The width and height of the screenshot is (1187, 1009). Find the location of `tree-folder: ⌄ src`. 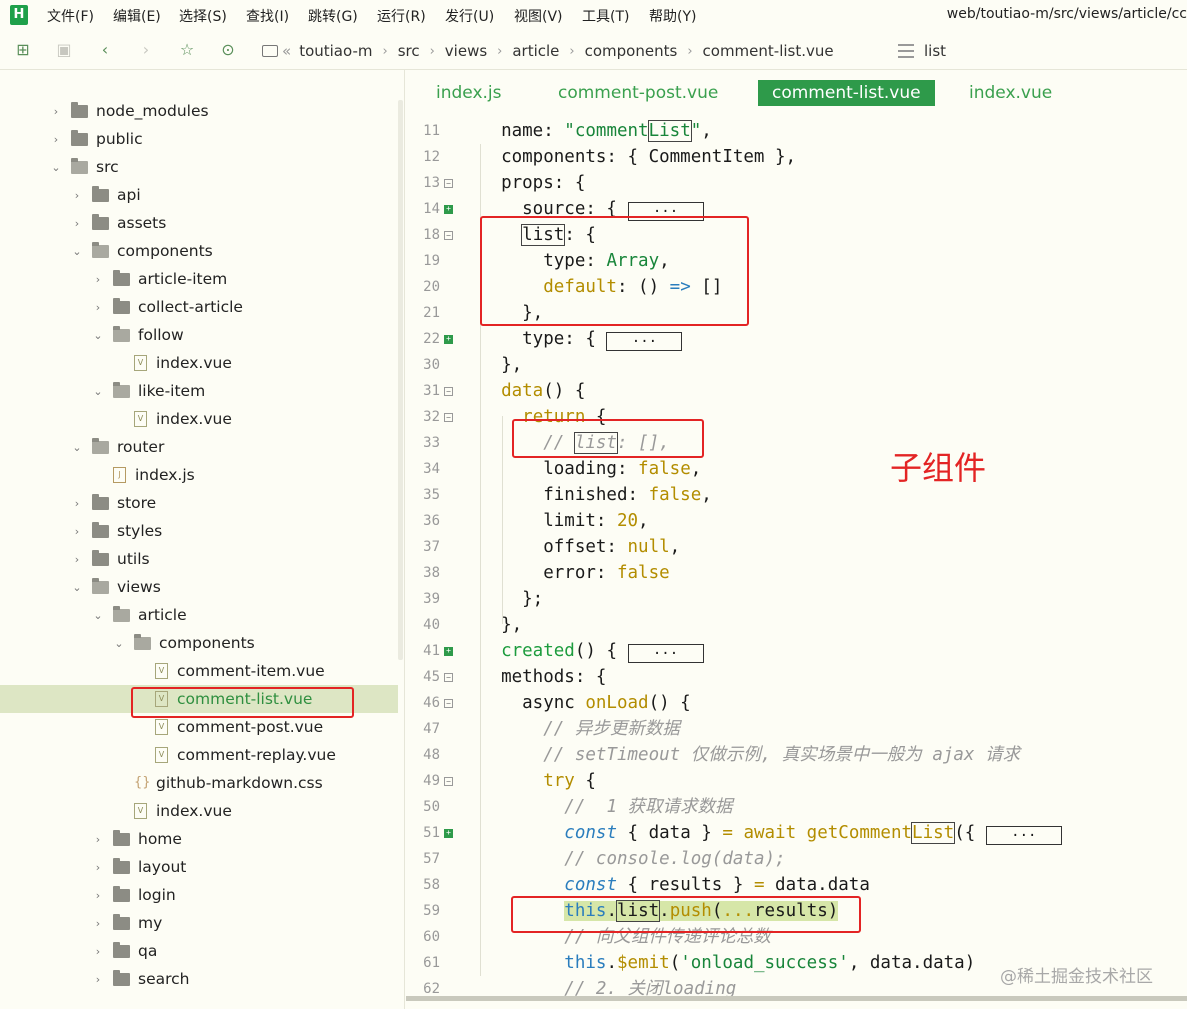

tree-folder: ⌄ src is located at coordinates (199, 167).